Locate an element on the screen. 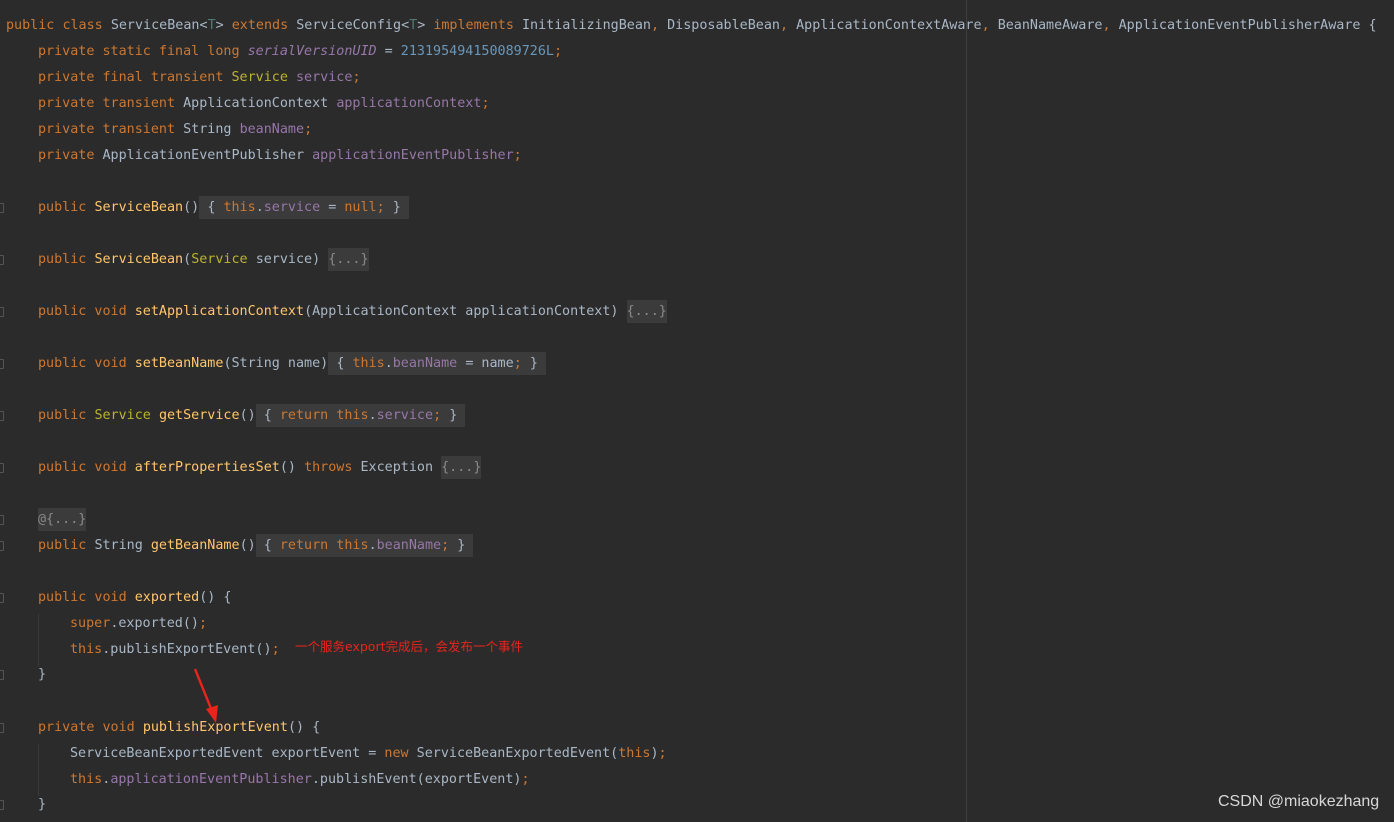  type-name: Service is located at coordinates (122, 415).